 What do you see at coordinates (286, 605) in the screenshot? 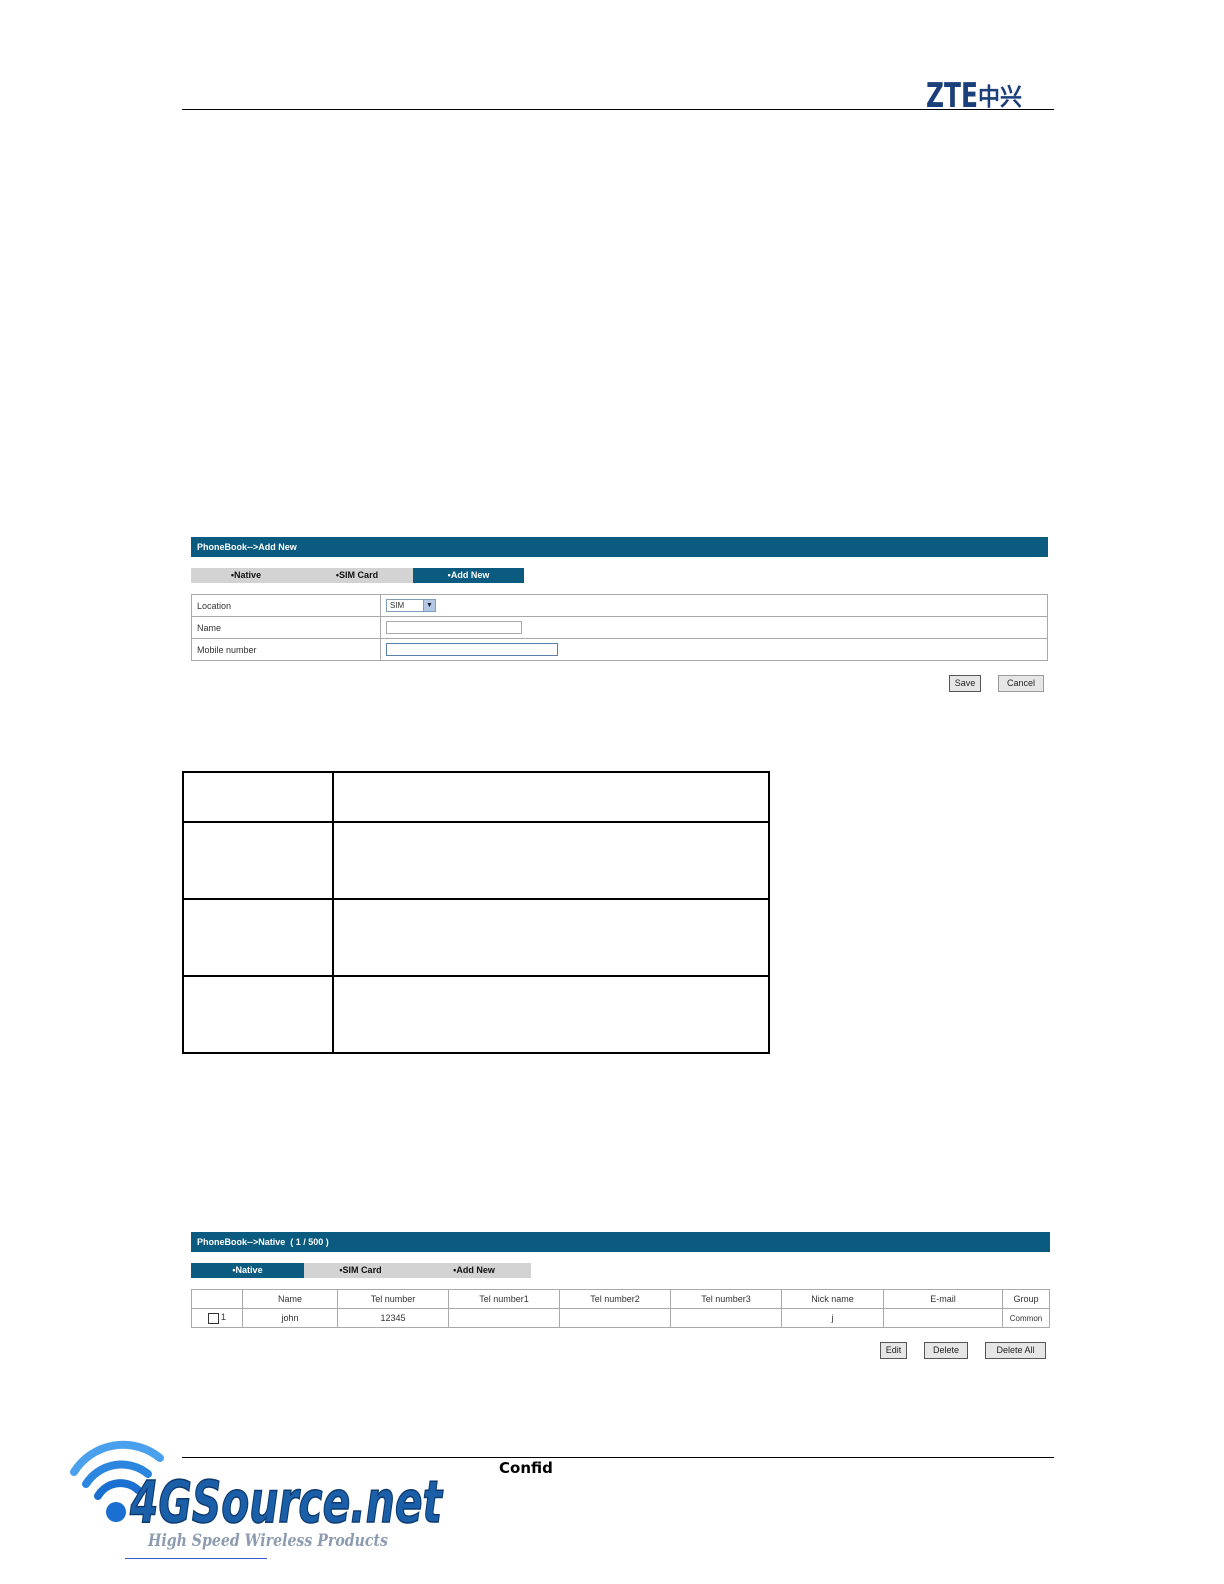
I see `location-label: Location` at bounding box center [286, 605].